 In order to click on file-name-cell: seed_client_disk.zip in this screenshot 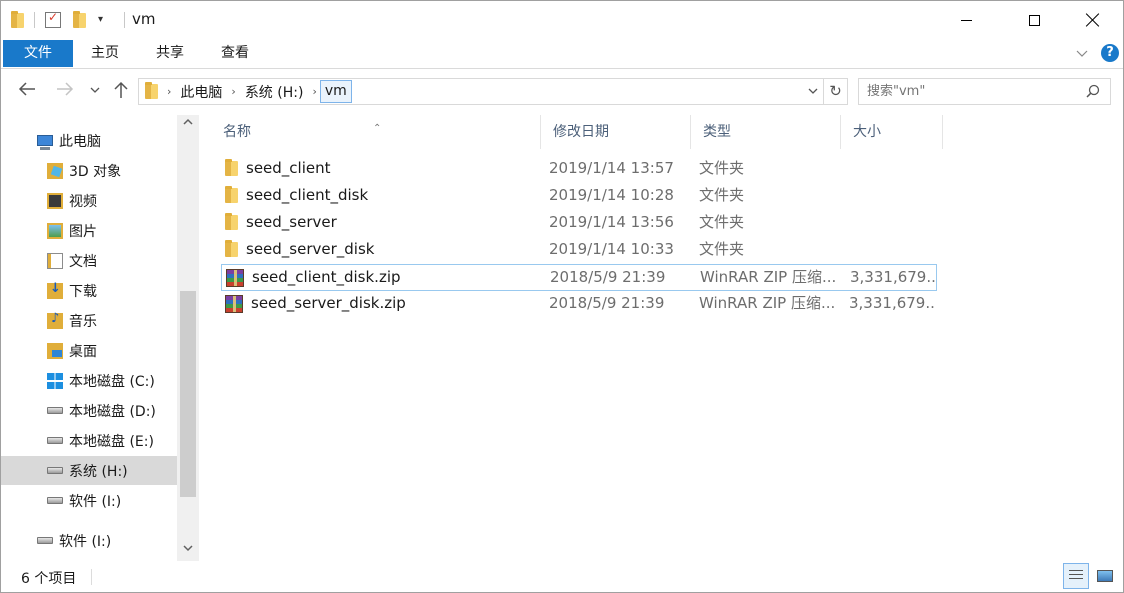, I will do `click(384, 277)`.